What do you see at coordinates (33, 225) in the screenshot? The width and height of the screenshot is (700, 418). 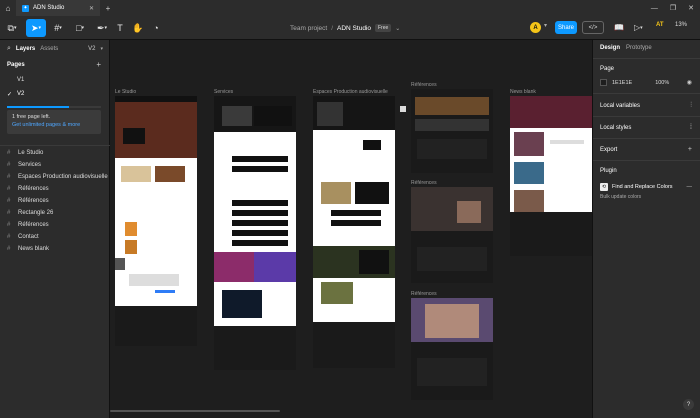 I see `layer-name: Références` at bounding box center [33, 225].